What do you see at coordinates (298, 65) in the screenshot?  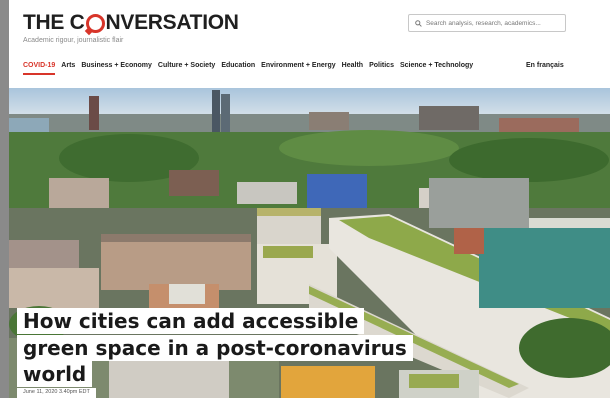 I see `nav-item-environment-energy: Environment + Energy` at bounding box center [298, 65].